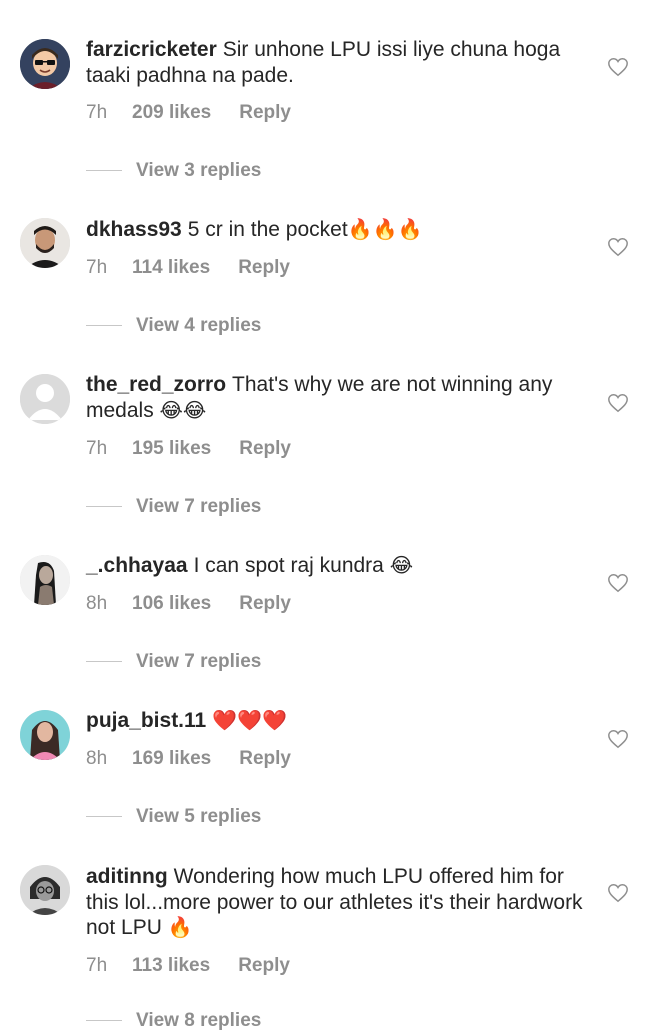  I want to click on view-replies-label: View 4 replies, so click(199, 325).